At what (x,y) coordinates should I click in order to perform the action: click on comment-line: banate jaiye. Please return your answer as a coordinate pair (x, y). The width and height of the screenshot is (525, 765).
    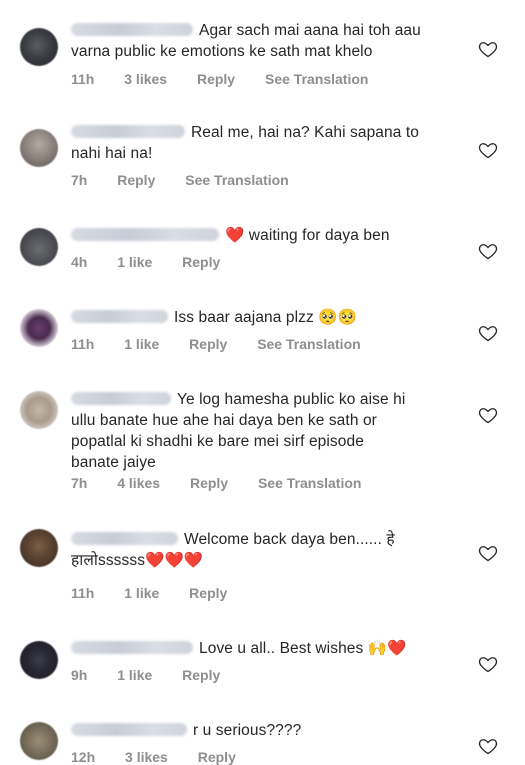
    Looking at the image, I should click on (113, 462).